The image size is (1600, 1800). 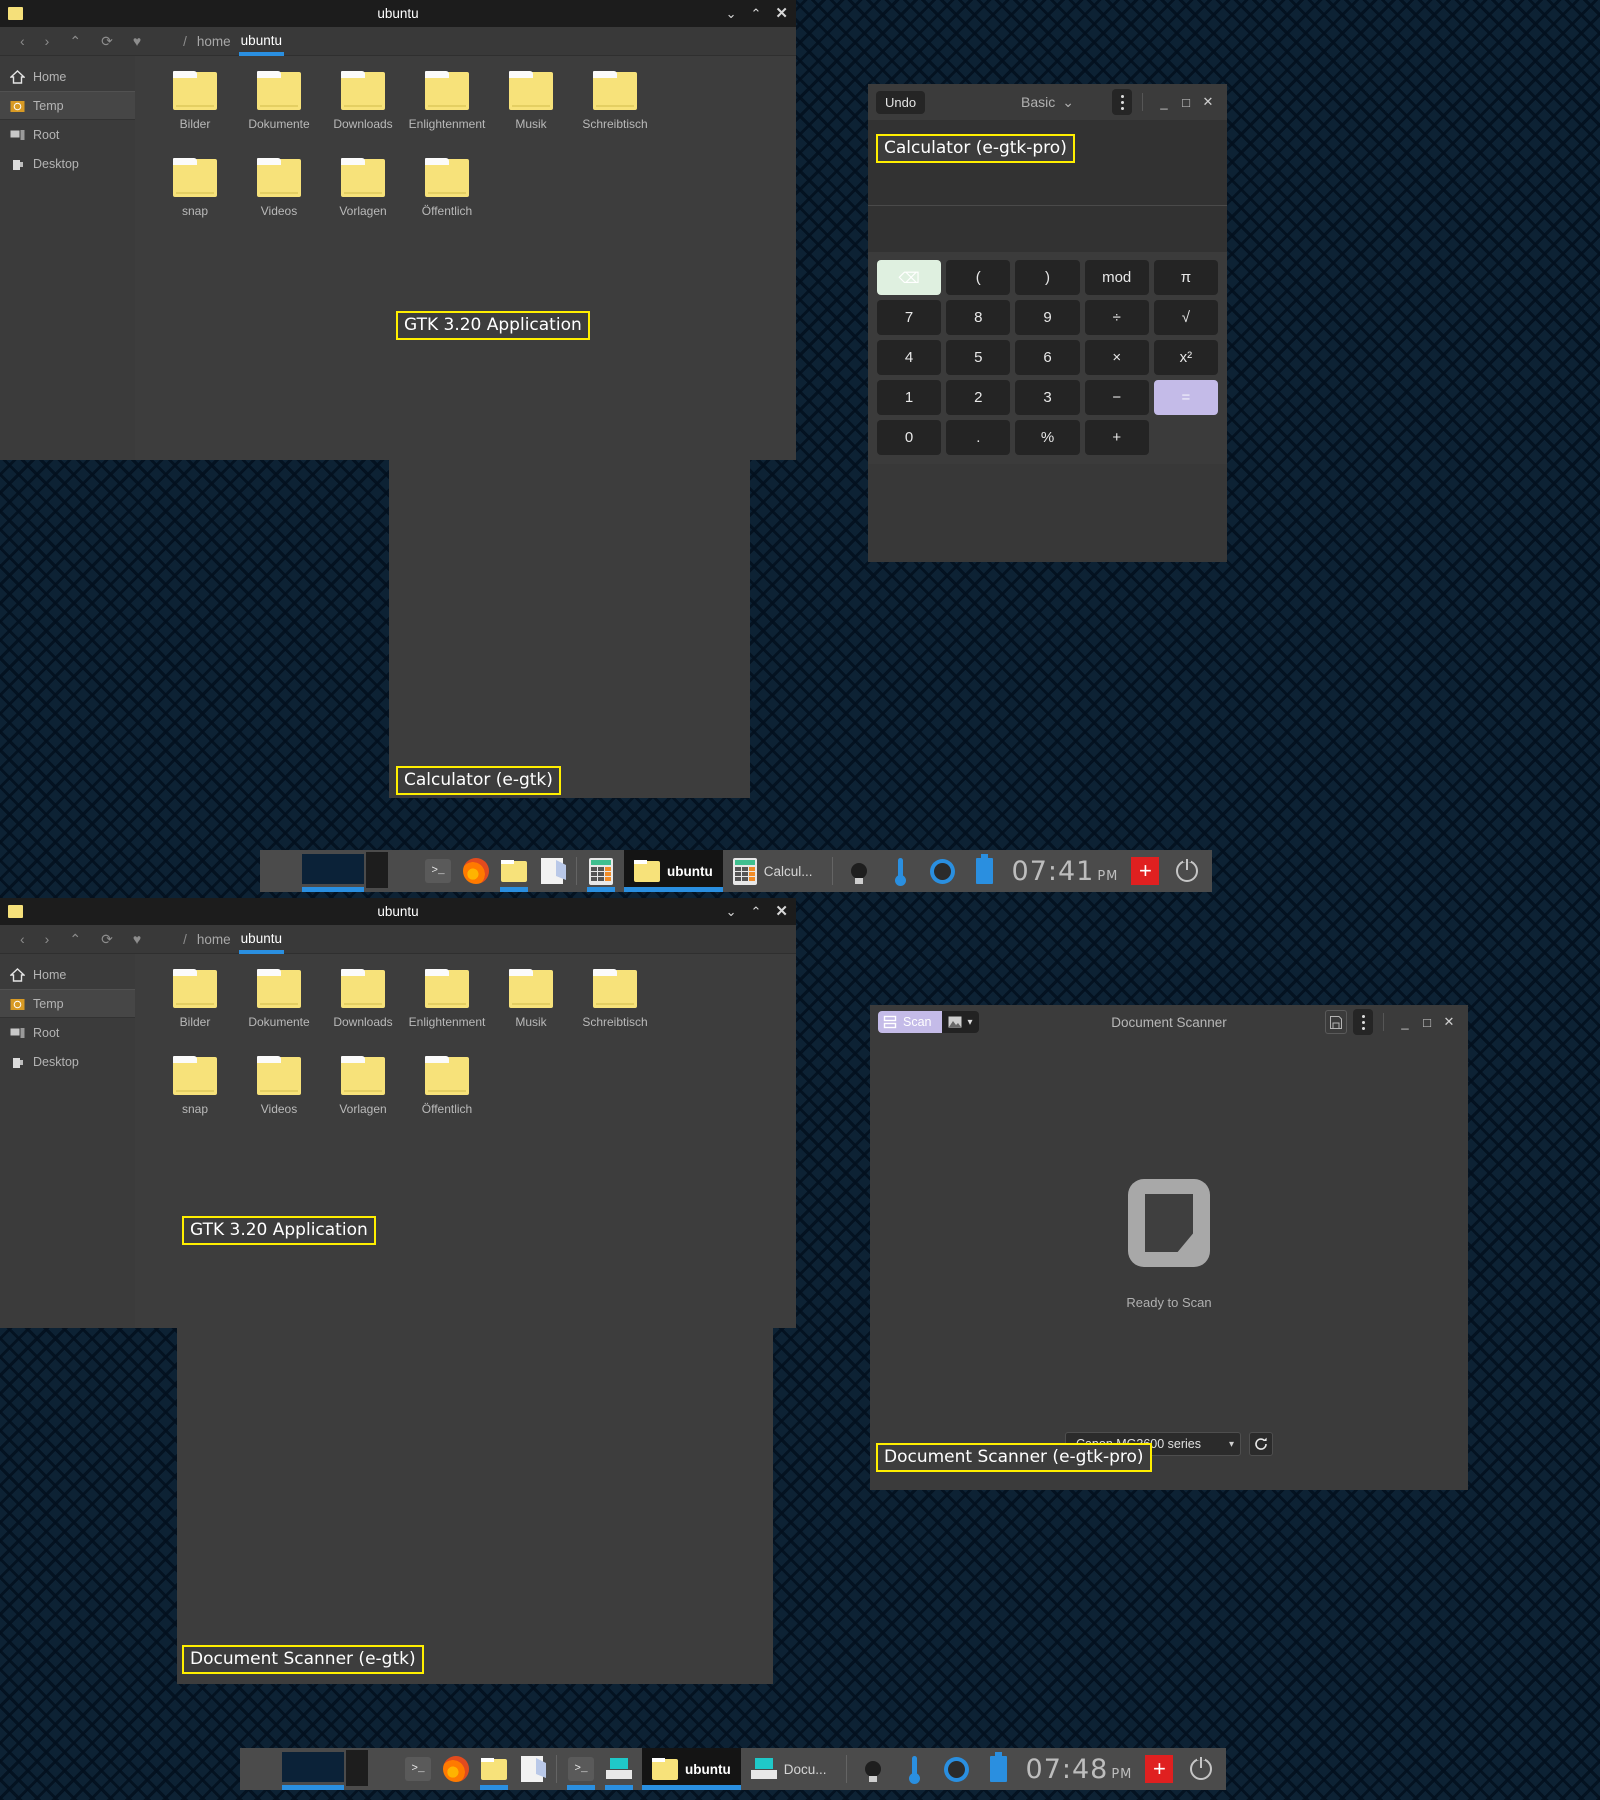 What do you see at coordinates (915, 1769) in the screenshot?
I see `tray-temperature` at bounding box center [915, 1769].